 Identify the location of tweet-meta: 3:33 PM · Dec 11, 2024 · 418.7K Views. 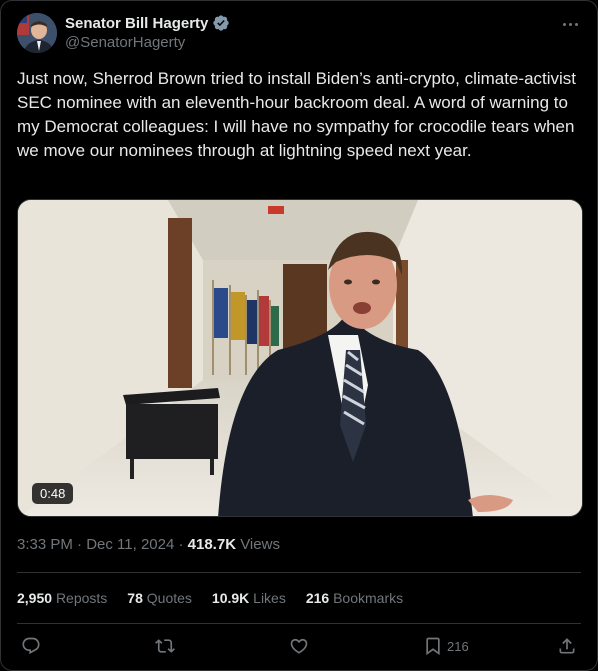
(148, 544).